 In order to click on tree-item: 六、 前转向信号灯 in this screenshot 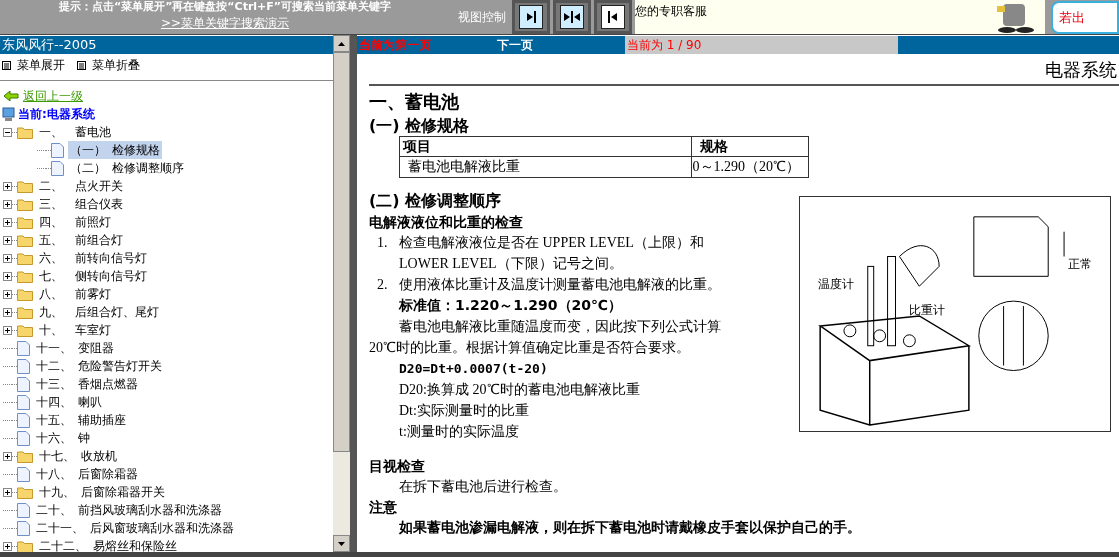, I will do `click(93, 258)`.